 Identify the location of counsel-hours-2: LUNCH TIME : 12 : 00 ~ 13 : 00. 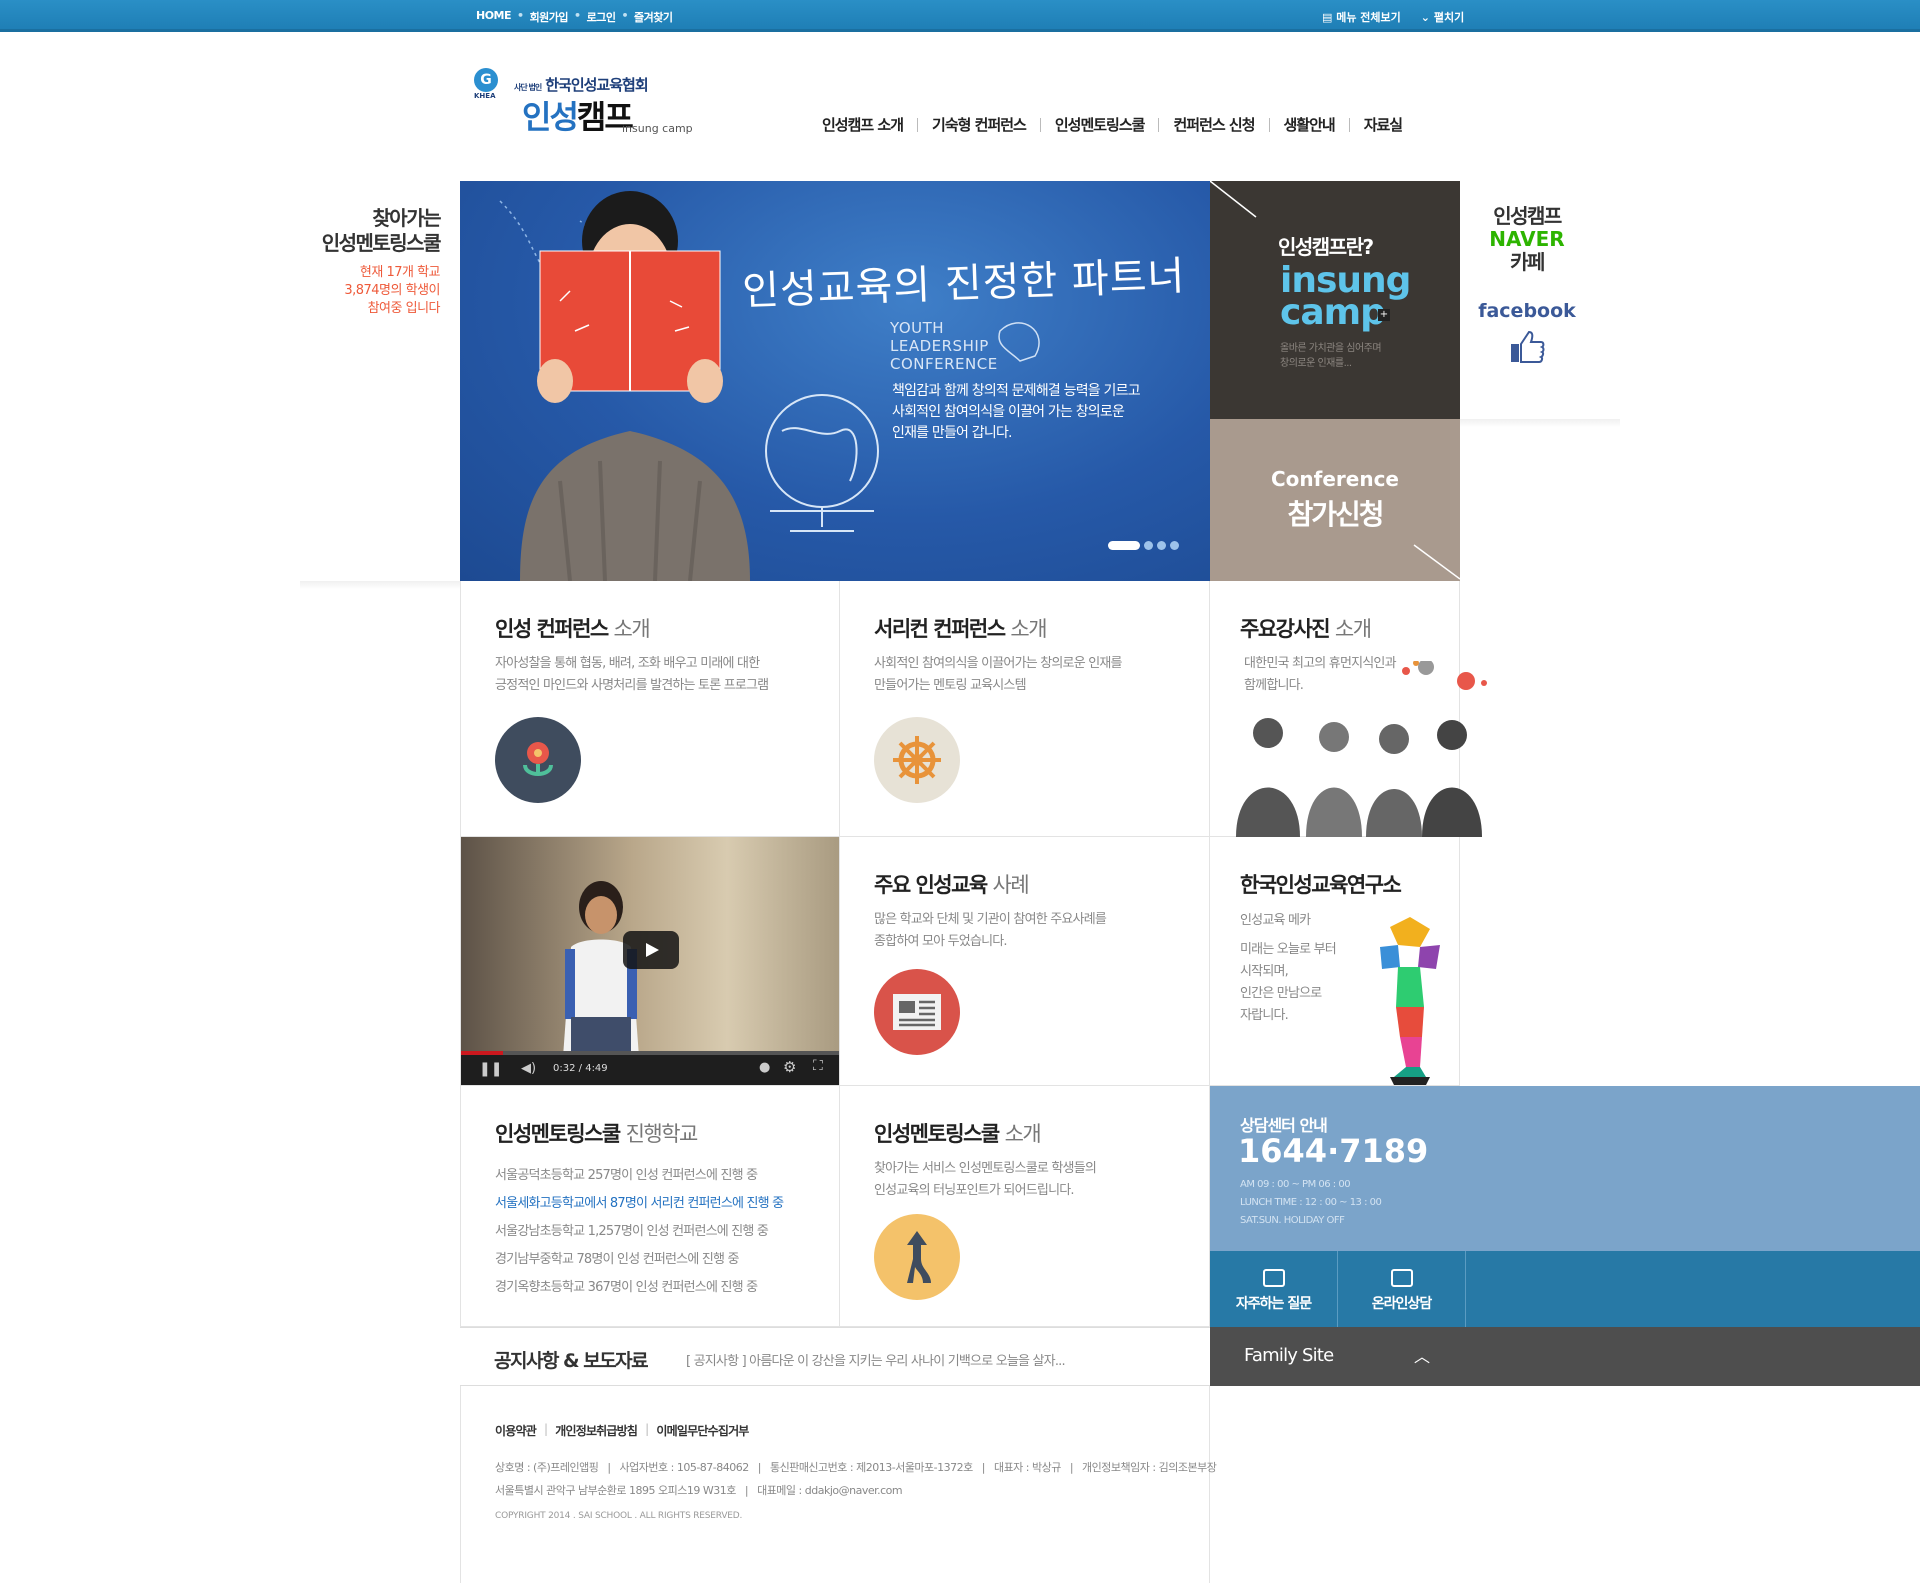
(1311, 1202).